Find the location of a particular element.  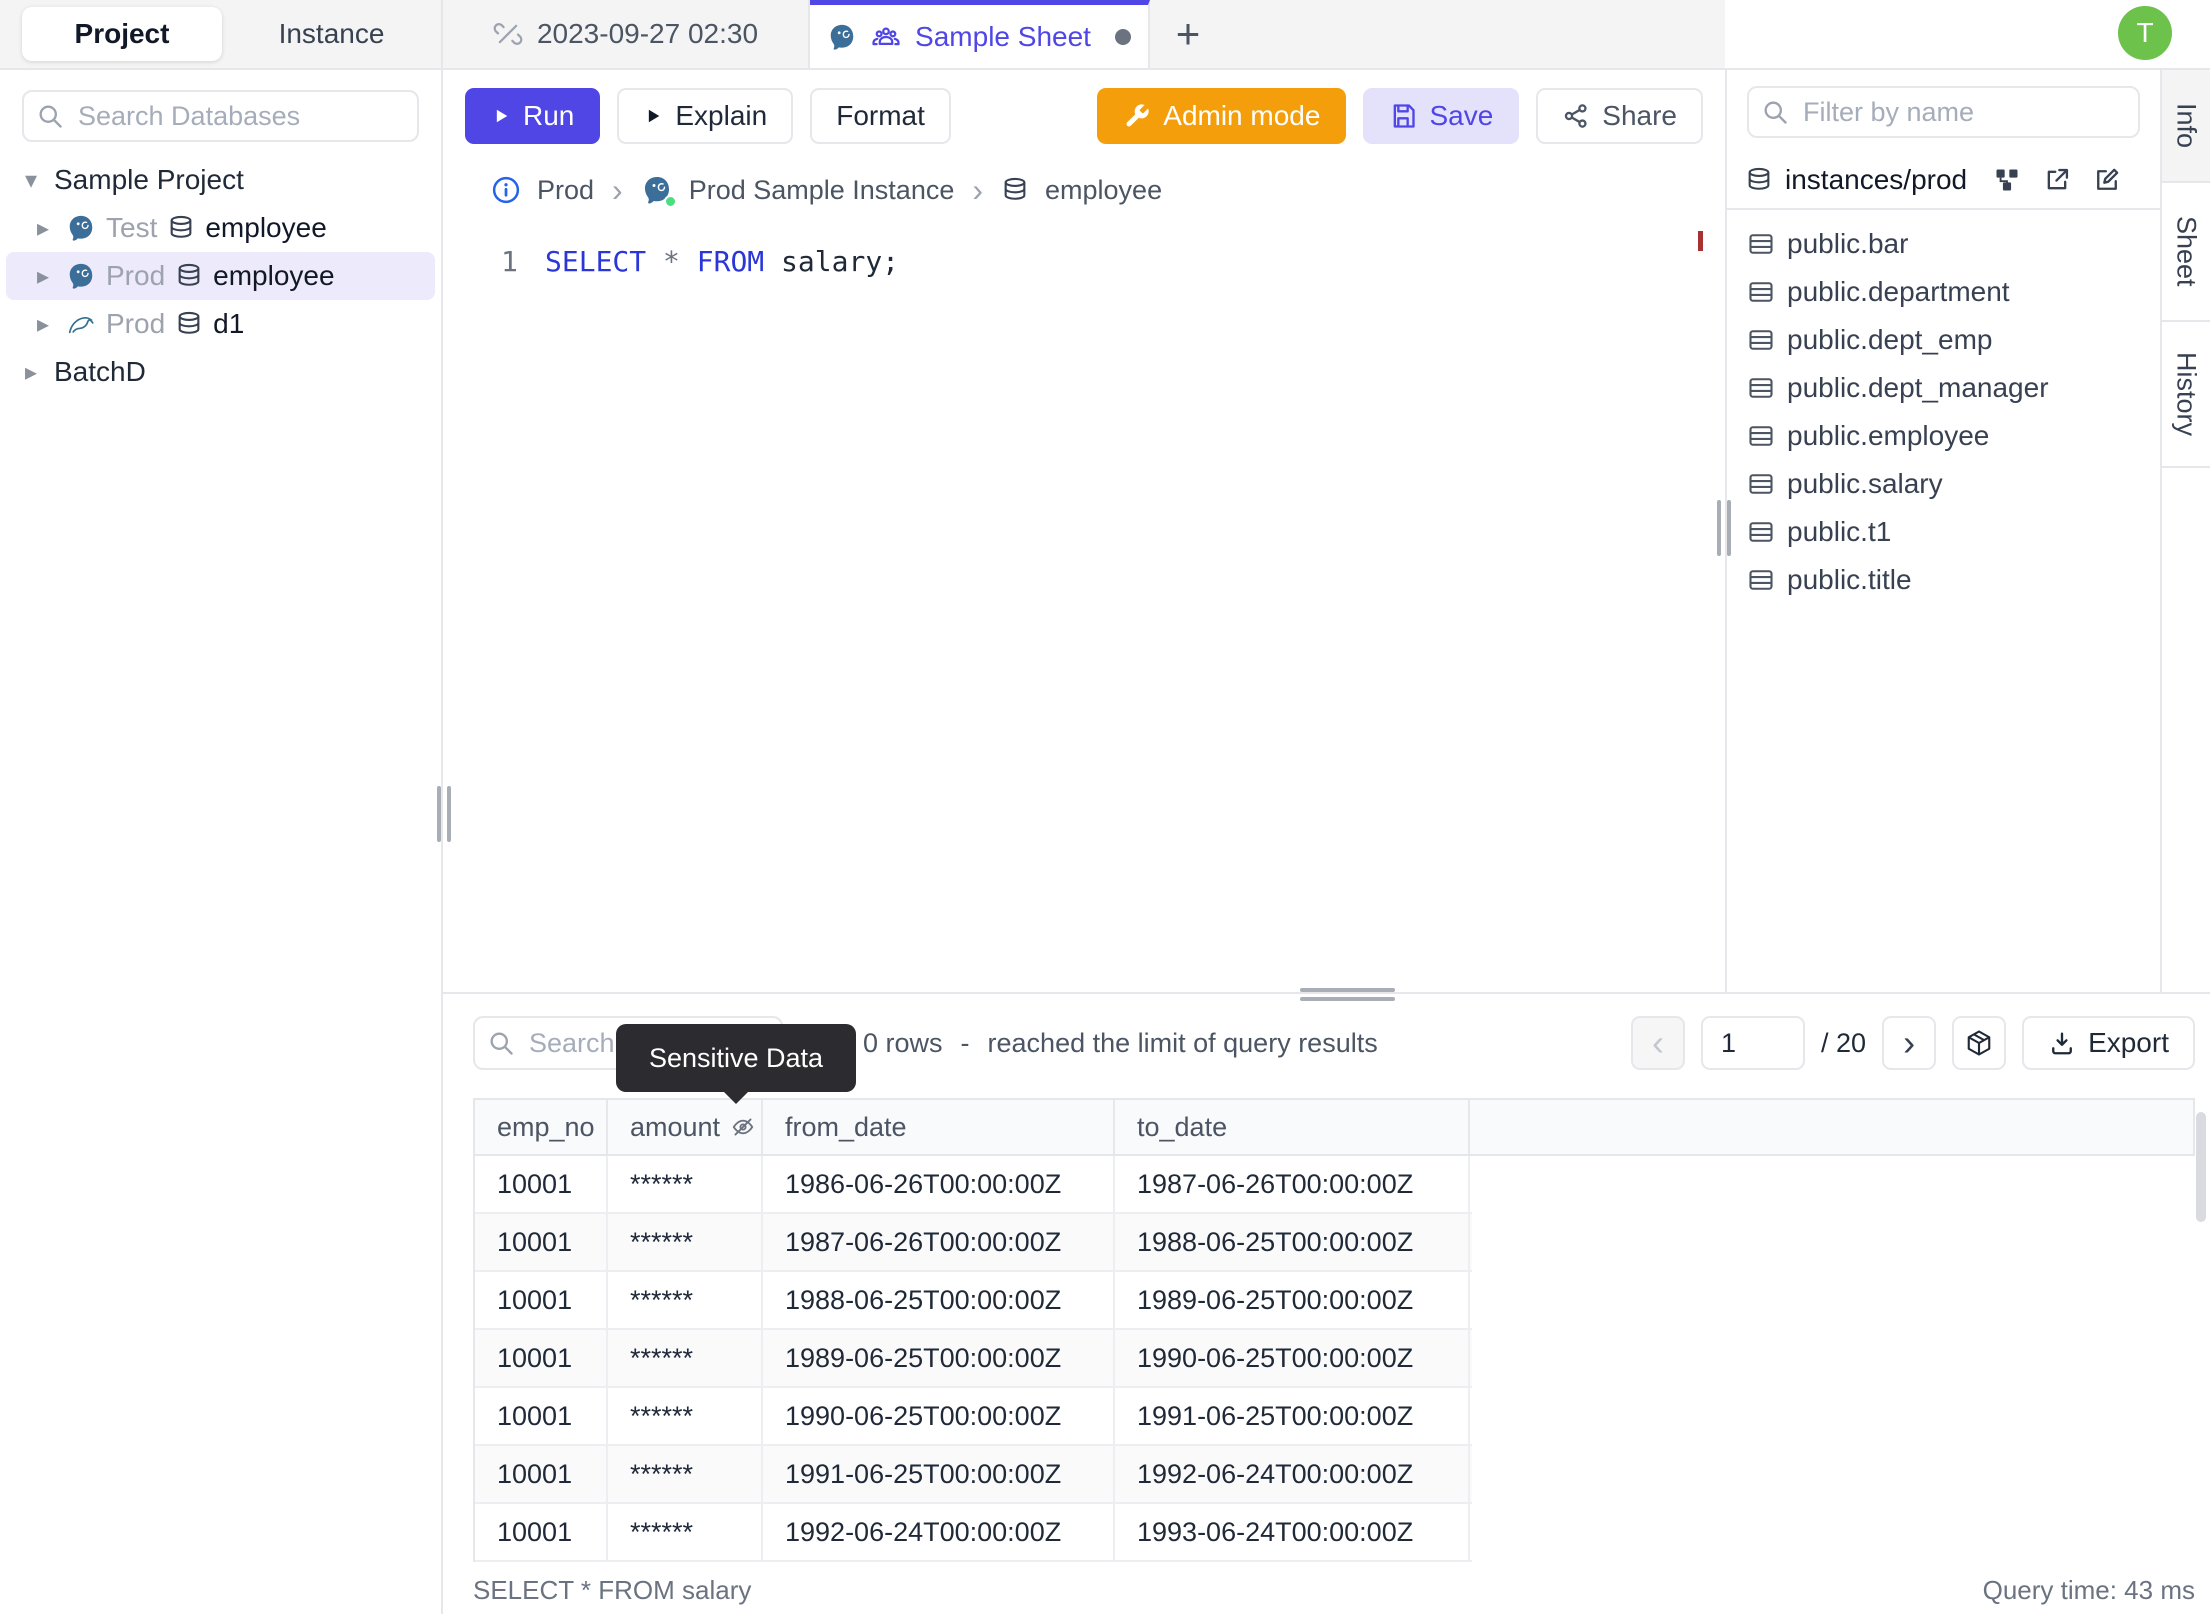

environment-label: Test is located at coordinates (132, 227).